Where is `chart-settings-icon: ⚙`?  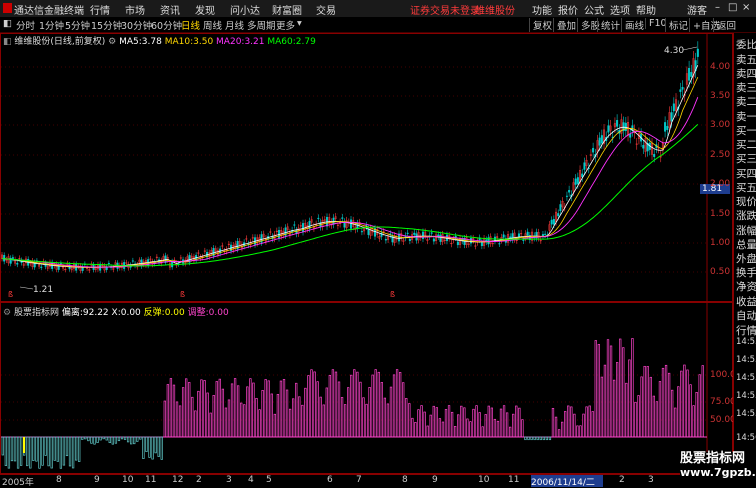 chart-settings-icon: ⚙ is located at coordinates (112, 42).